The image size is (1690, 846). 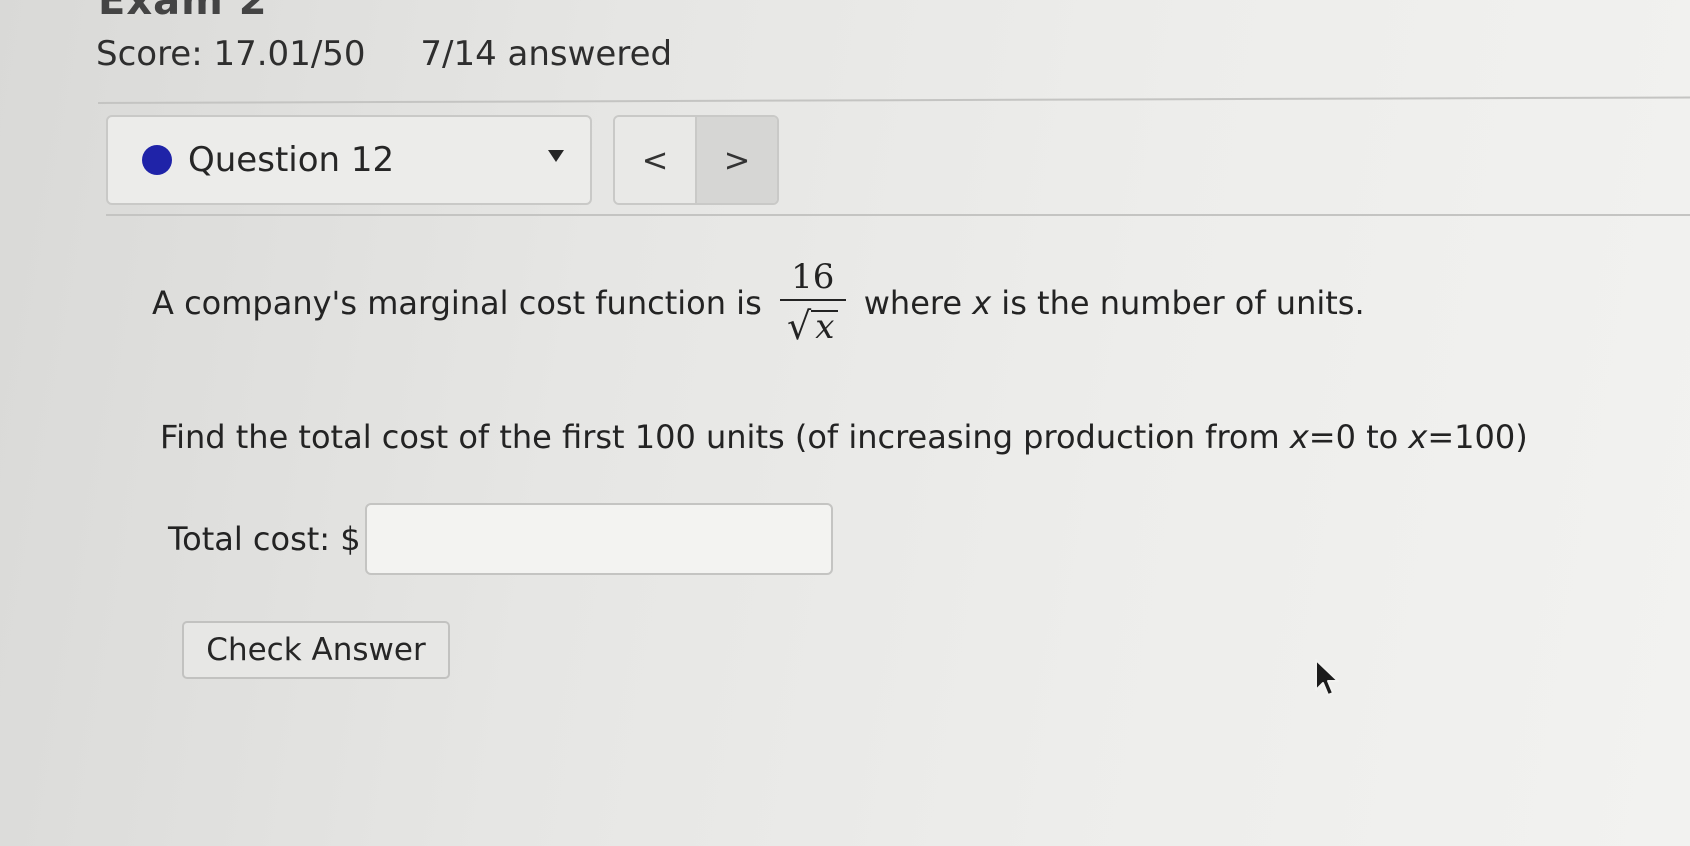 What do you see at coordinates (556, 156) in the screenshot?
I see `caret-down-icon` at bounding box center [556, 156].